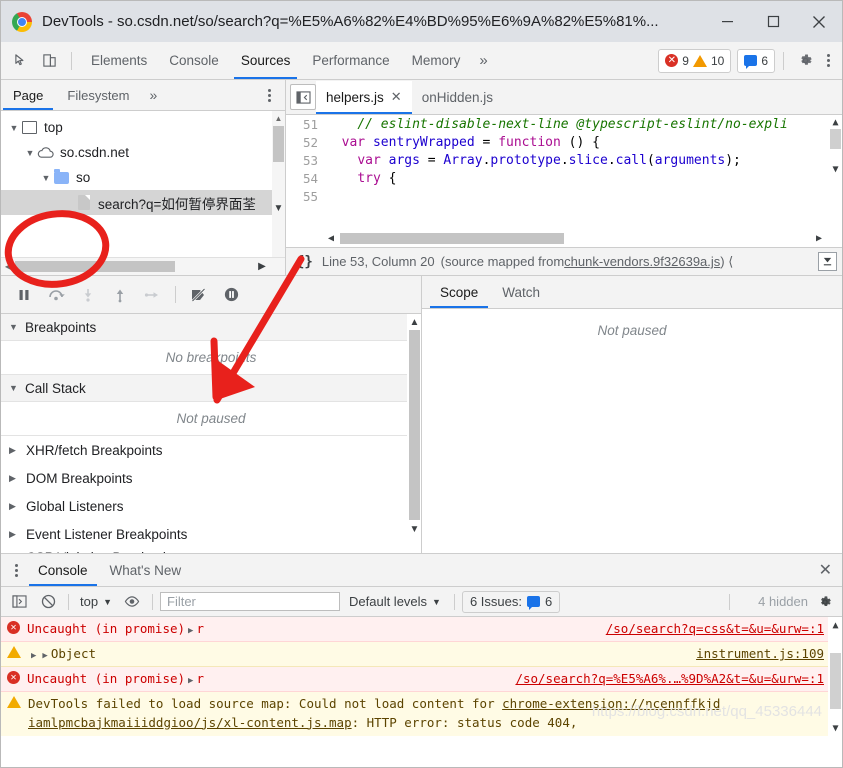 The image size is (843, 768). What do you see at coordinates (19, 602) in the screenshot?
I see `console-sidebar-icon` at bounding box center [19, 602].